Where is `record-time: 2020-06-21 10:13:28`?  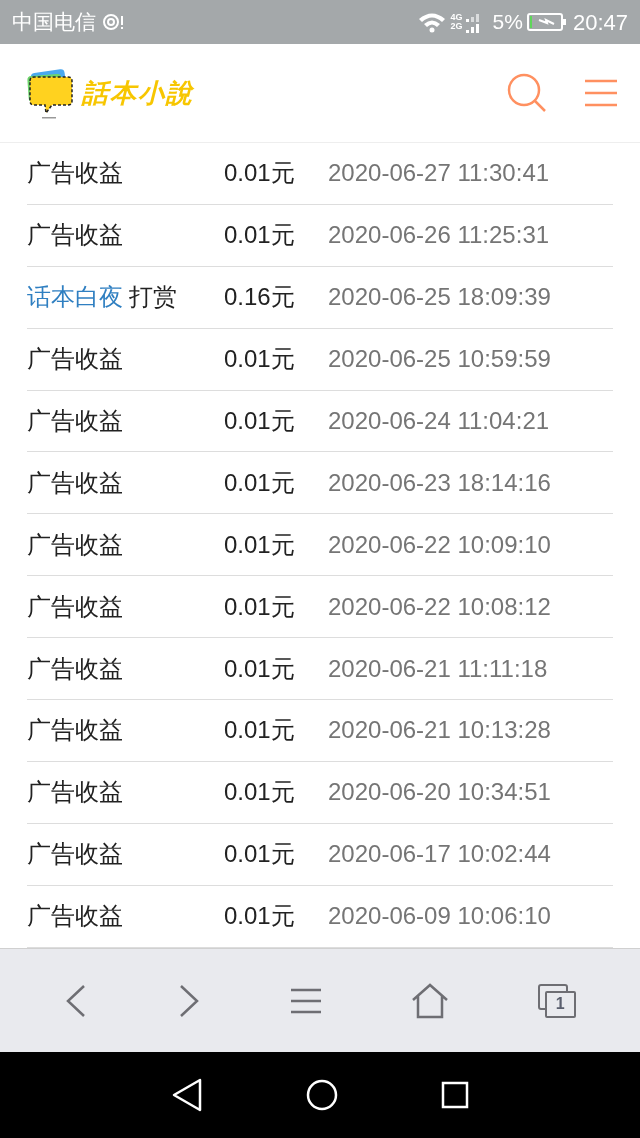
record-time: 2020-06-21 10:13:28 is located at coordinates (439, 730).